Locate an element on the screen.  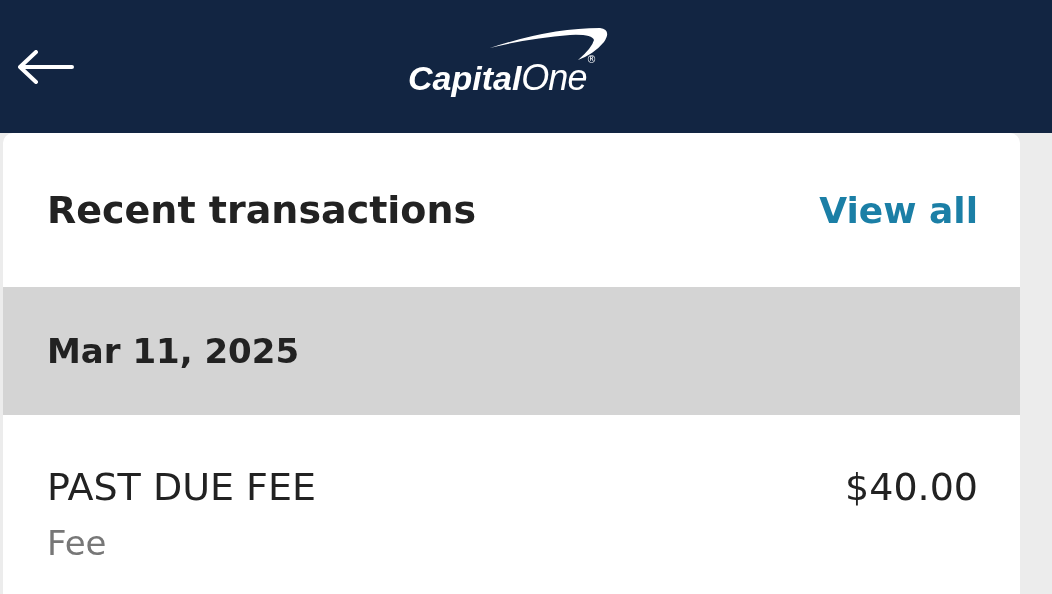
back-arrow-icon is located at coordinates (46, 66).